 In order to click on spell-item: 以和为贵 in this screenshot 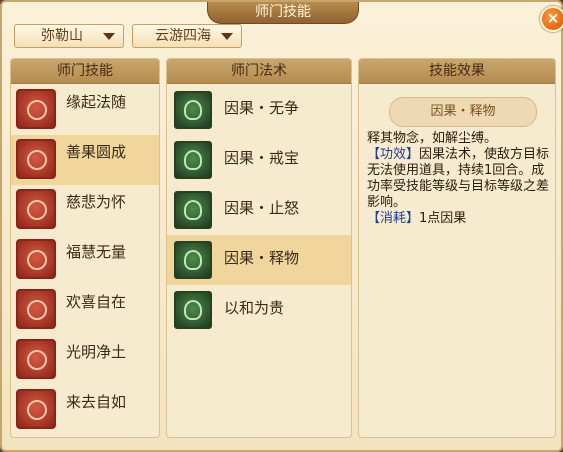, I will do `click(259, 310)`.